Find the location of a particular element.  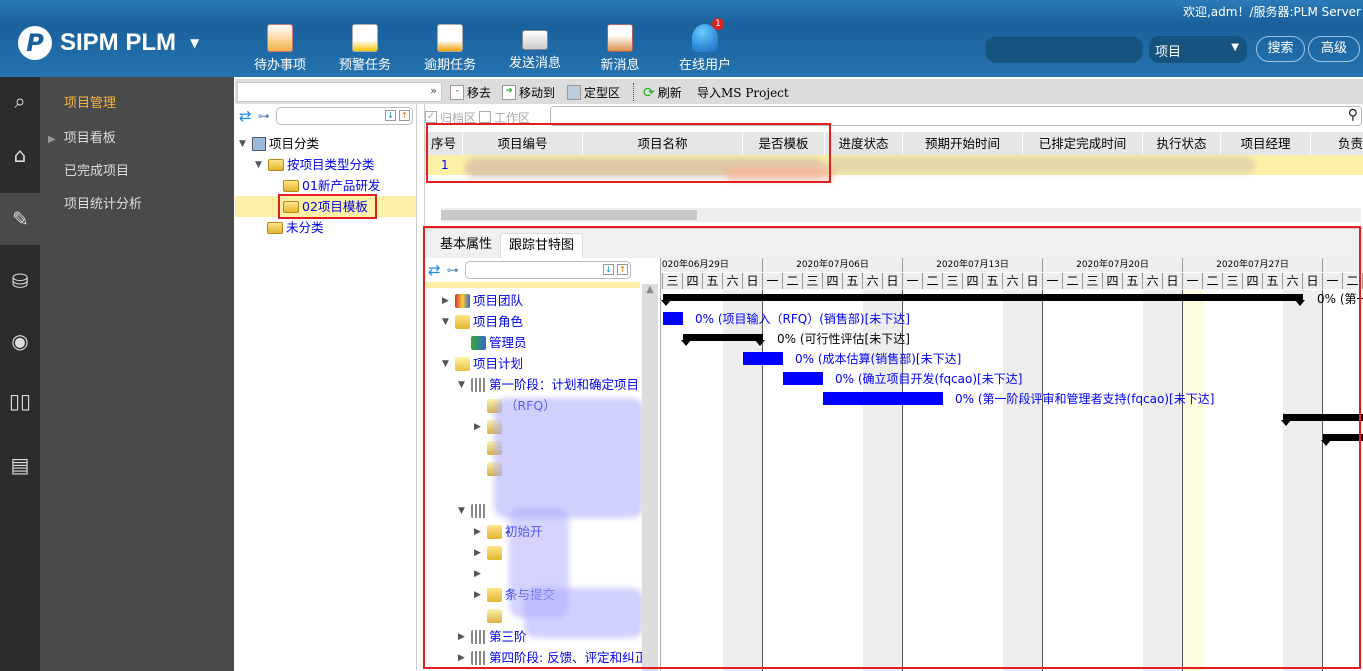

redacted-content is located at coordinates (1040, 165).